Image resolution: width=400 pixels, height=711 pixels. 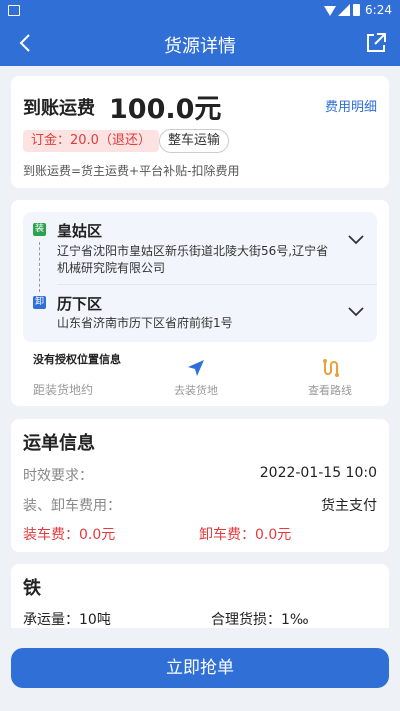 I want to click on wifi-signal-icon, so click(x=337, y=10).